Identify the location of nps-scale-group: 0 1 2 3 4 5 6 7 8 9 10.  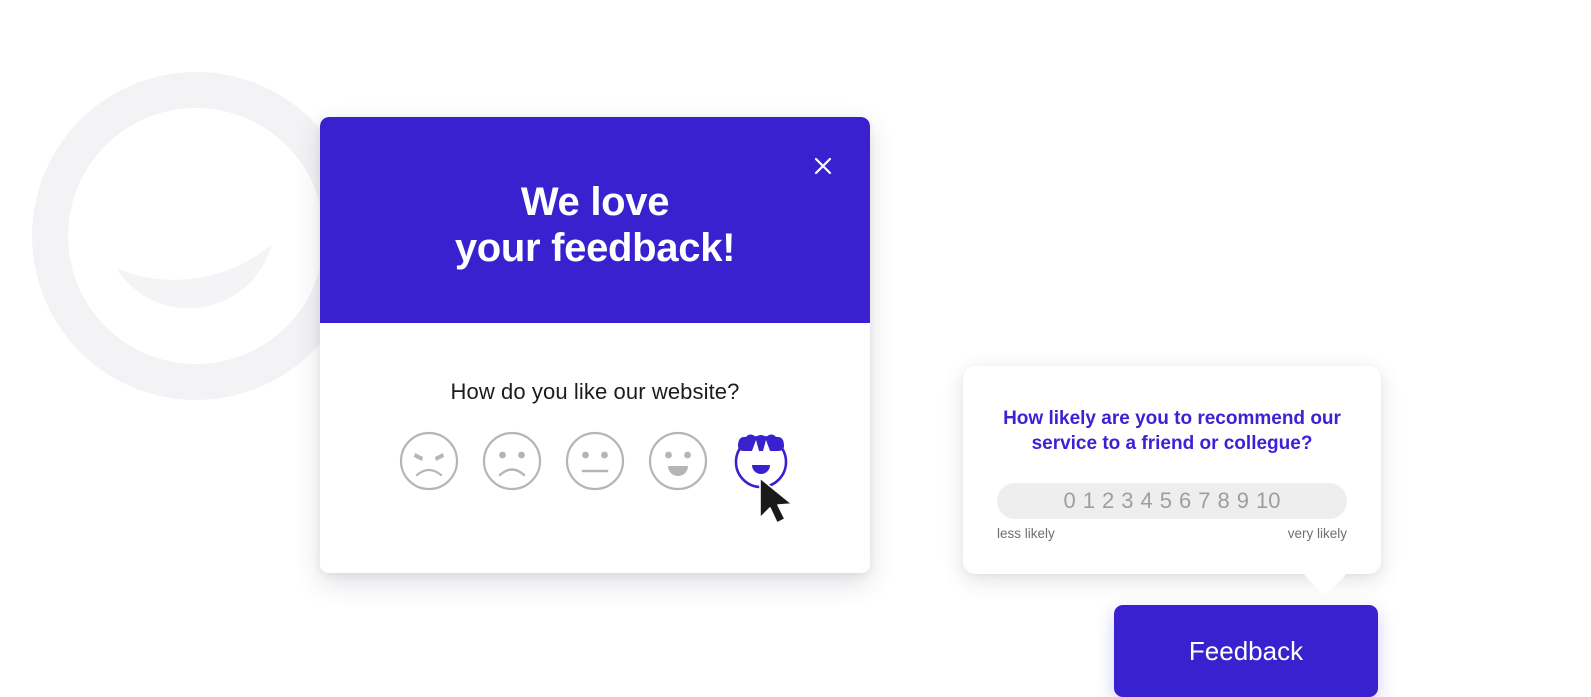
(1172, 501).